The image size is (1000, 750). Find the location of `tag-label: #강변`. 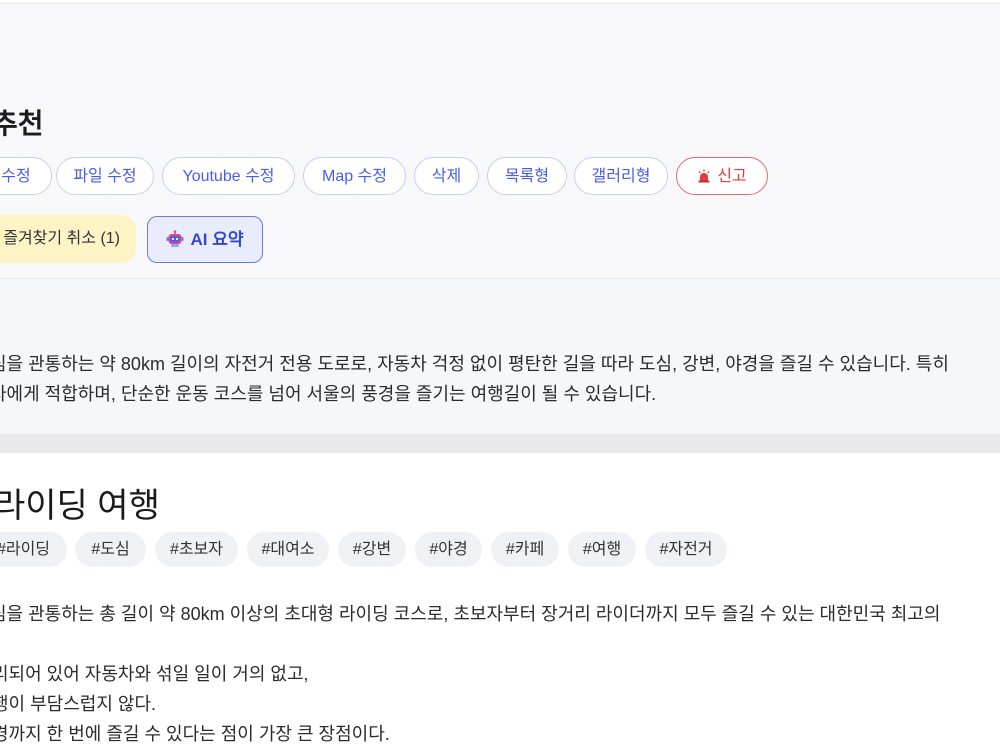

tag-label: #강변 is located at coordinates (372, 549).